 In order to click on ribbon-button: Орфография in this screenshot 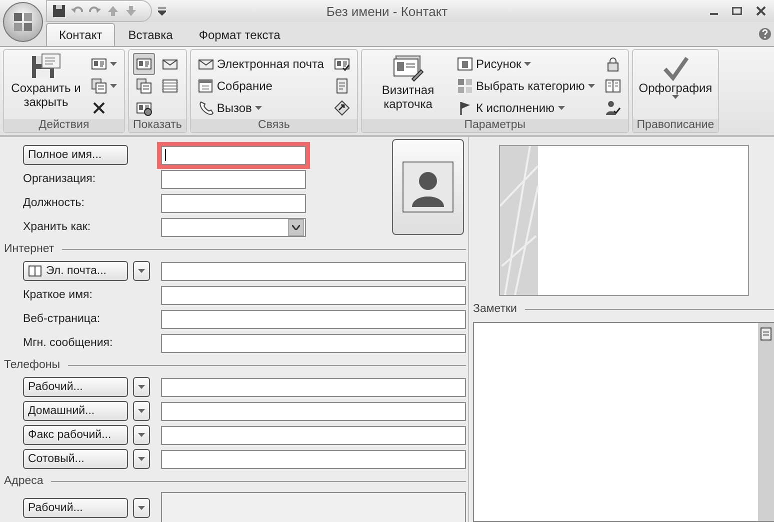, I will do `click(675, 86)`.